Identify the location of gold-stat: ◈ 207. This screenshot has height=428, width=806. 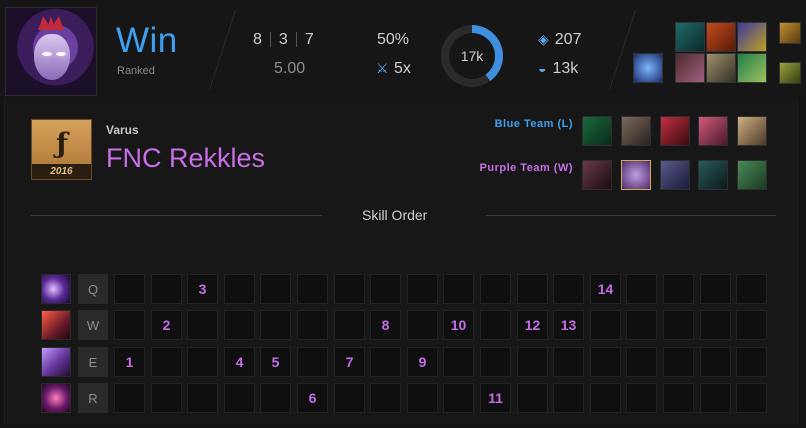
(559, 40).